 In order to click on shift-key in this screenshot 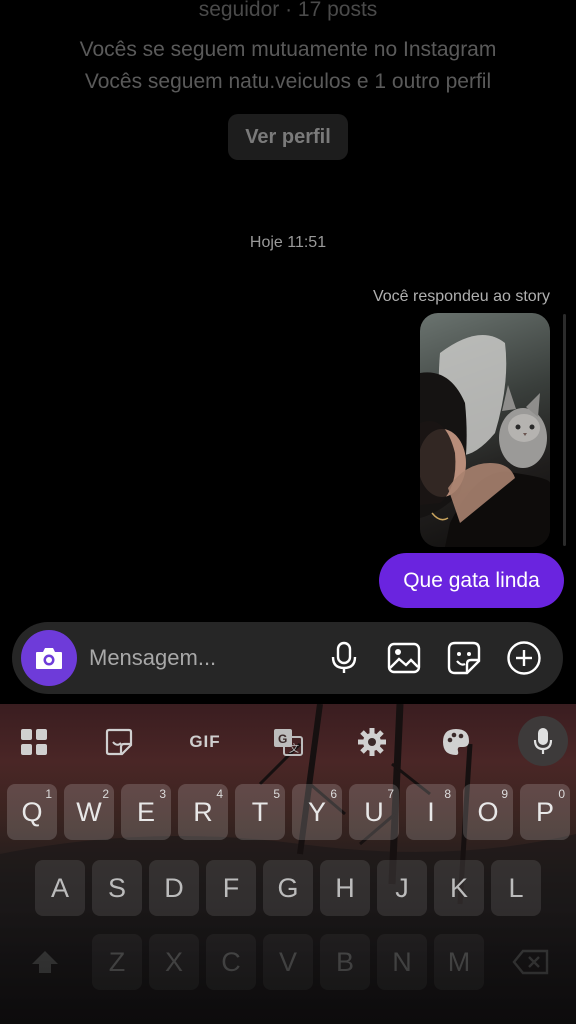, I will do `click(45, 962)`.